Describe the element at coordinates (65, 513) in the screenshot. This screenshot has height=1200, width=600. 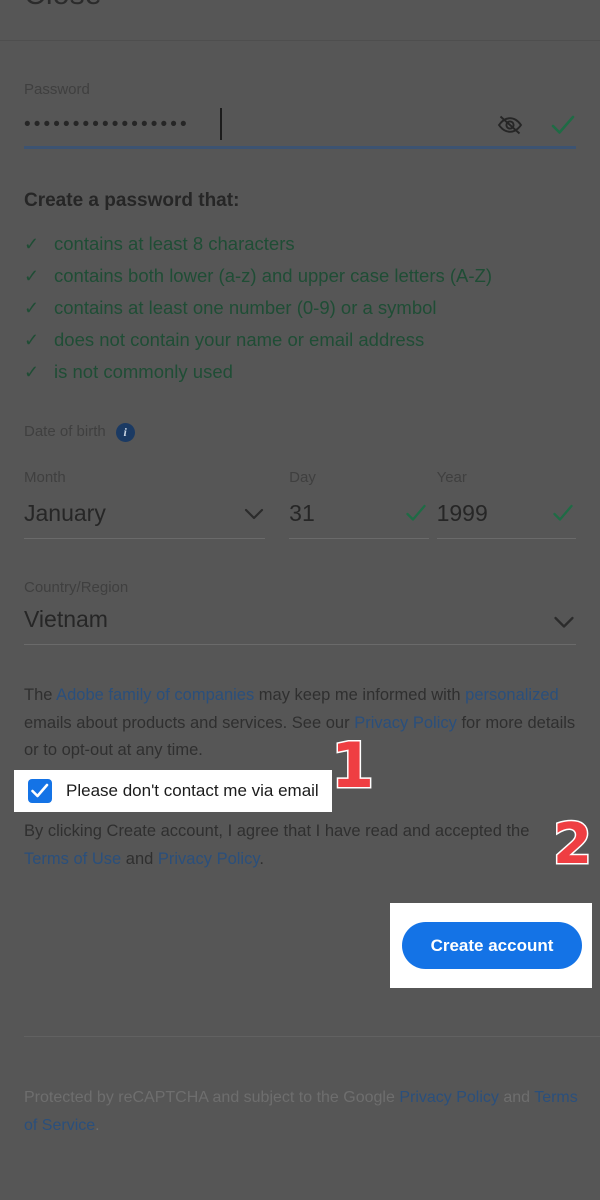
I see `month-value: January` at that location.